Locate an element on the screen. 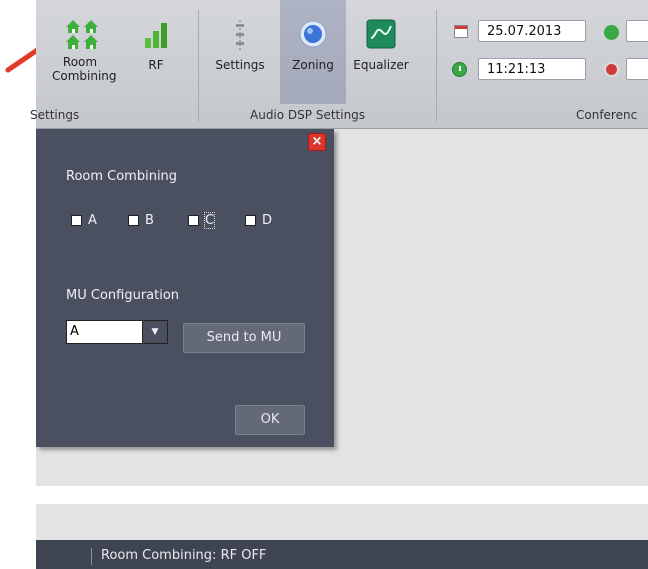  zoning-button: Zoning is located at coordinates (313, 45).